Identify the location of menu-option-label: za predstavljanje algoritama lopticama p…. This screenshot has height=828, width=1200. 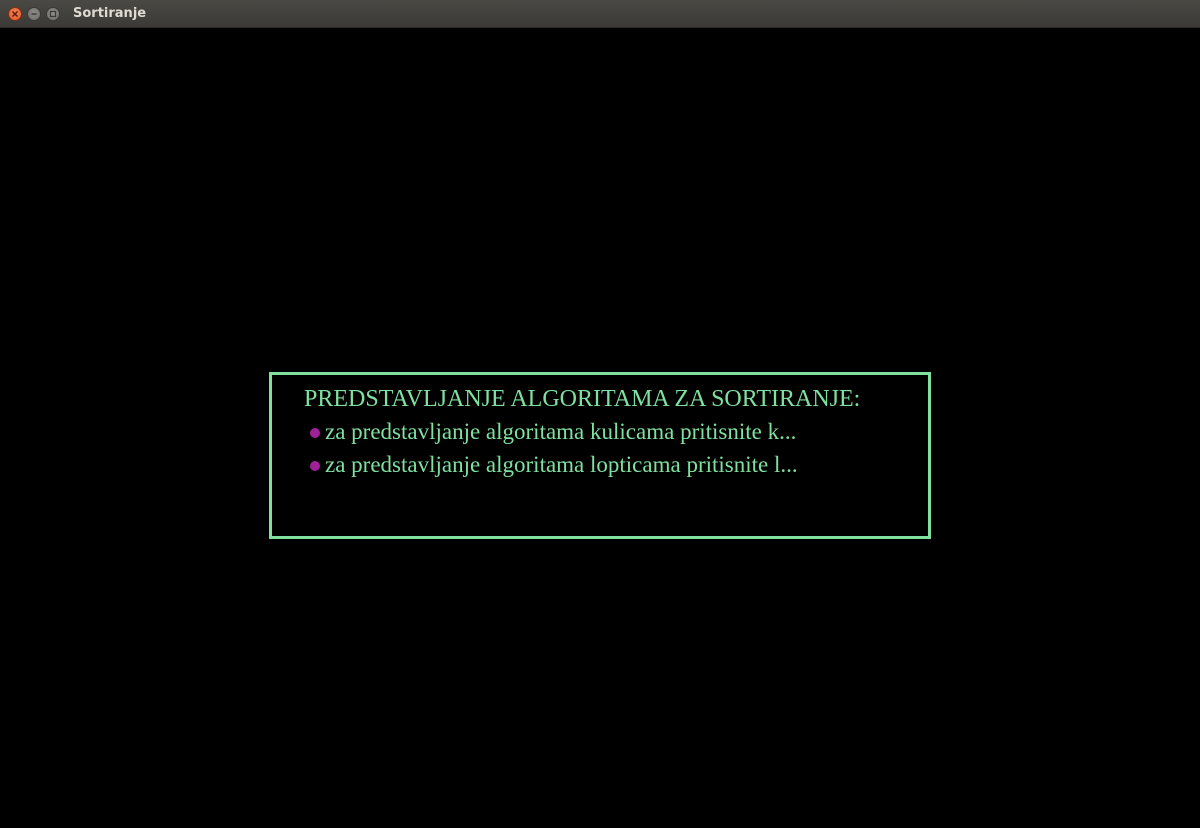
(561, 464).